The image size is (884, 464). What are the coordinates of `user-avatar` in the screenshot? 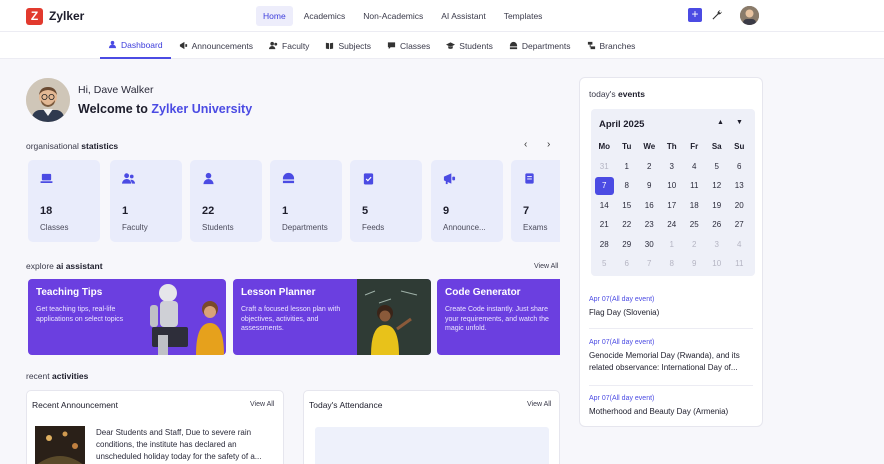 It's located at (749, 15).